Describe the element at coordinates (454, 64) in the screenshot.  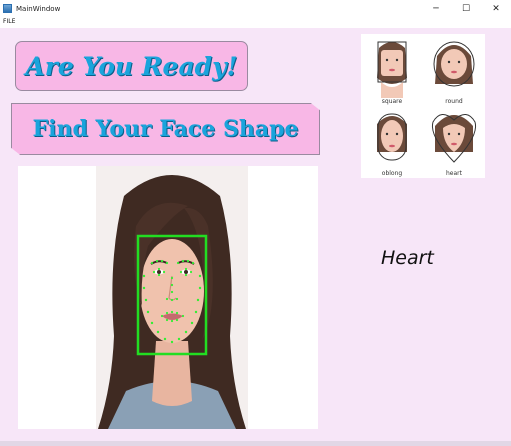
I see `round-face-icon` at that location.